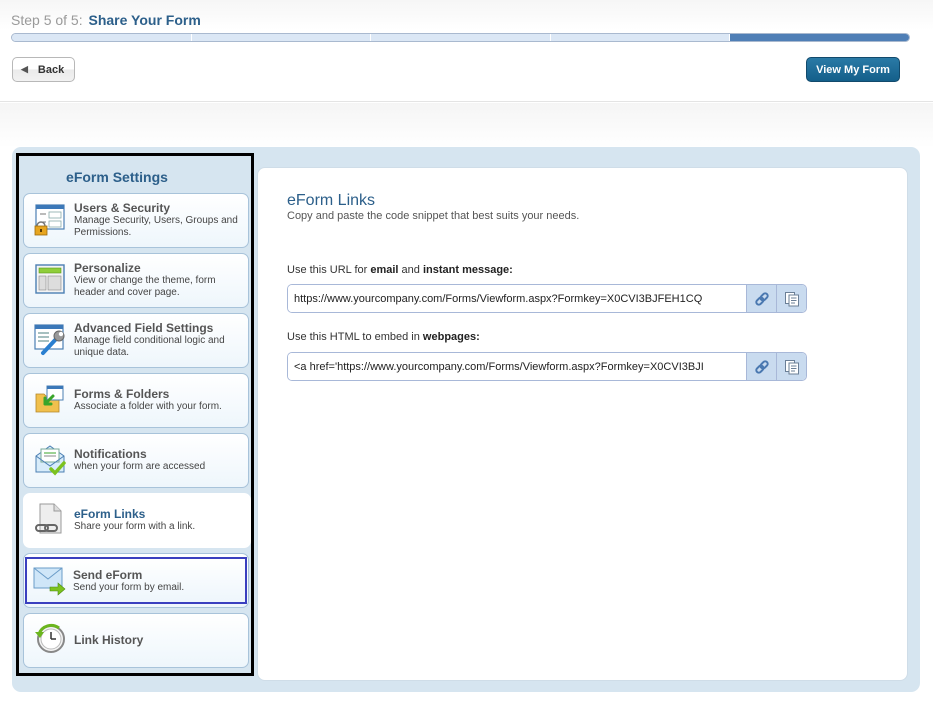 This screenshot has height=707, width=933. Describe the element at coordinates (24, 69) in the screenshot. I see `back-arrow-icon: ◀` at that location.